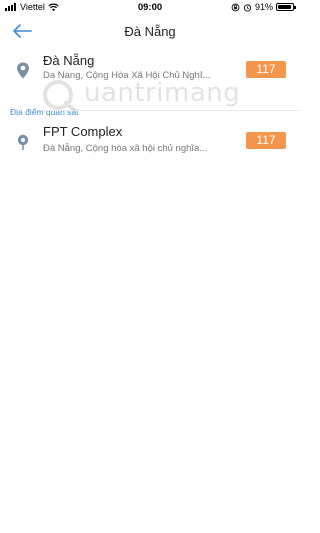  What do you see at coordinates (83, 131) in the screenshot?
I see `list-item-name: FPT Complex` at bounding box center [83, 131].